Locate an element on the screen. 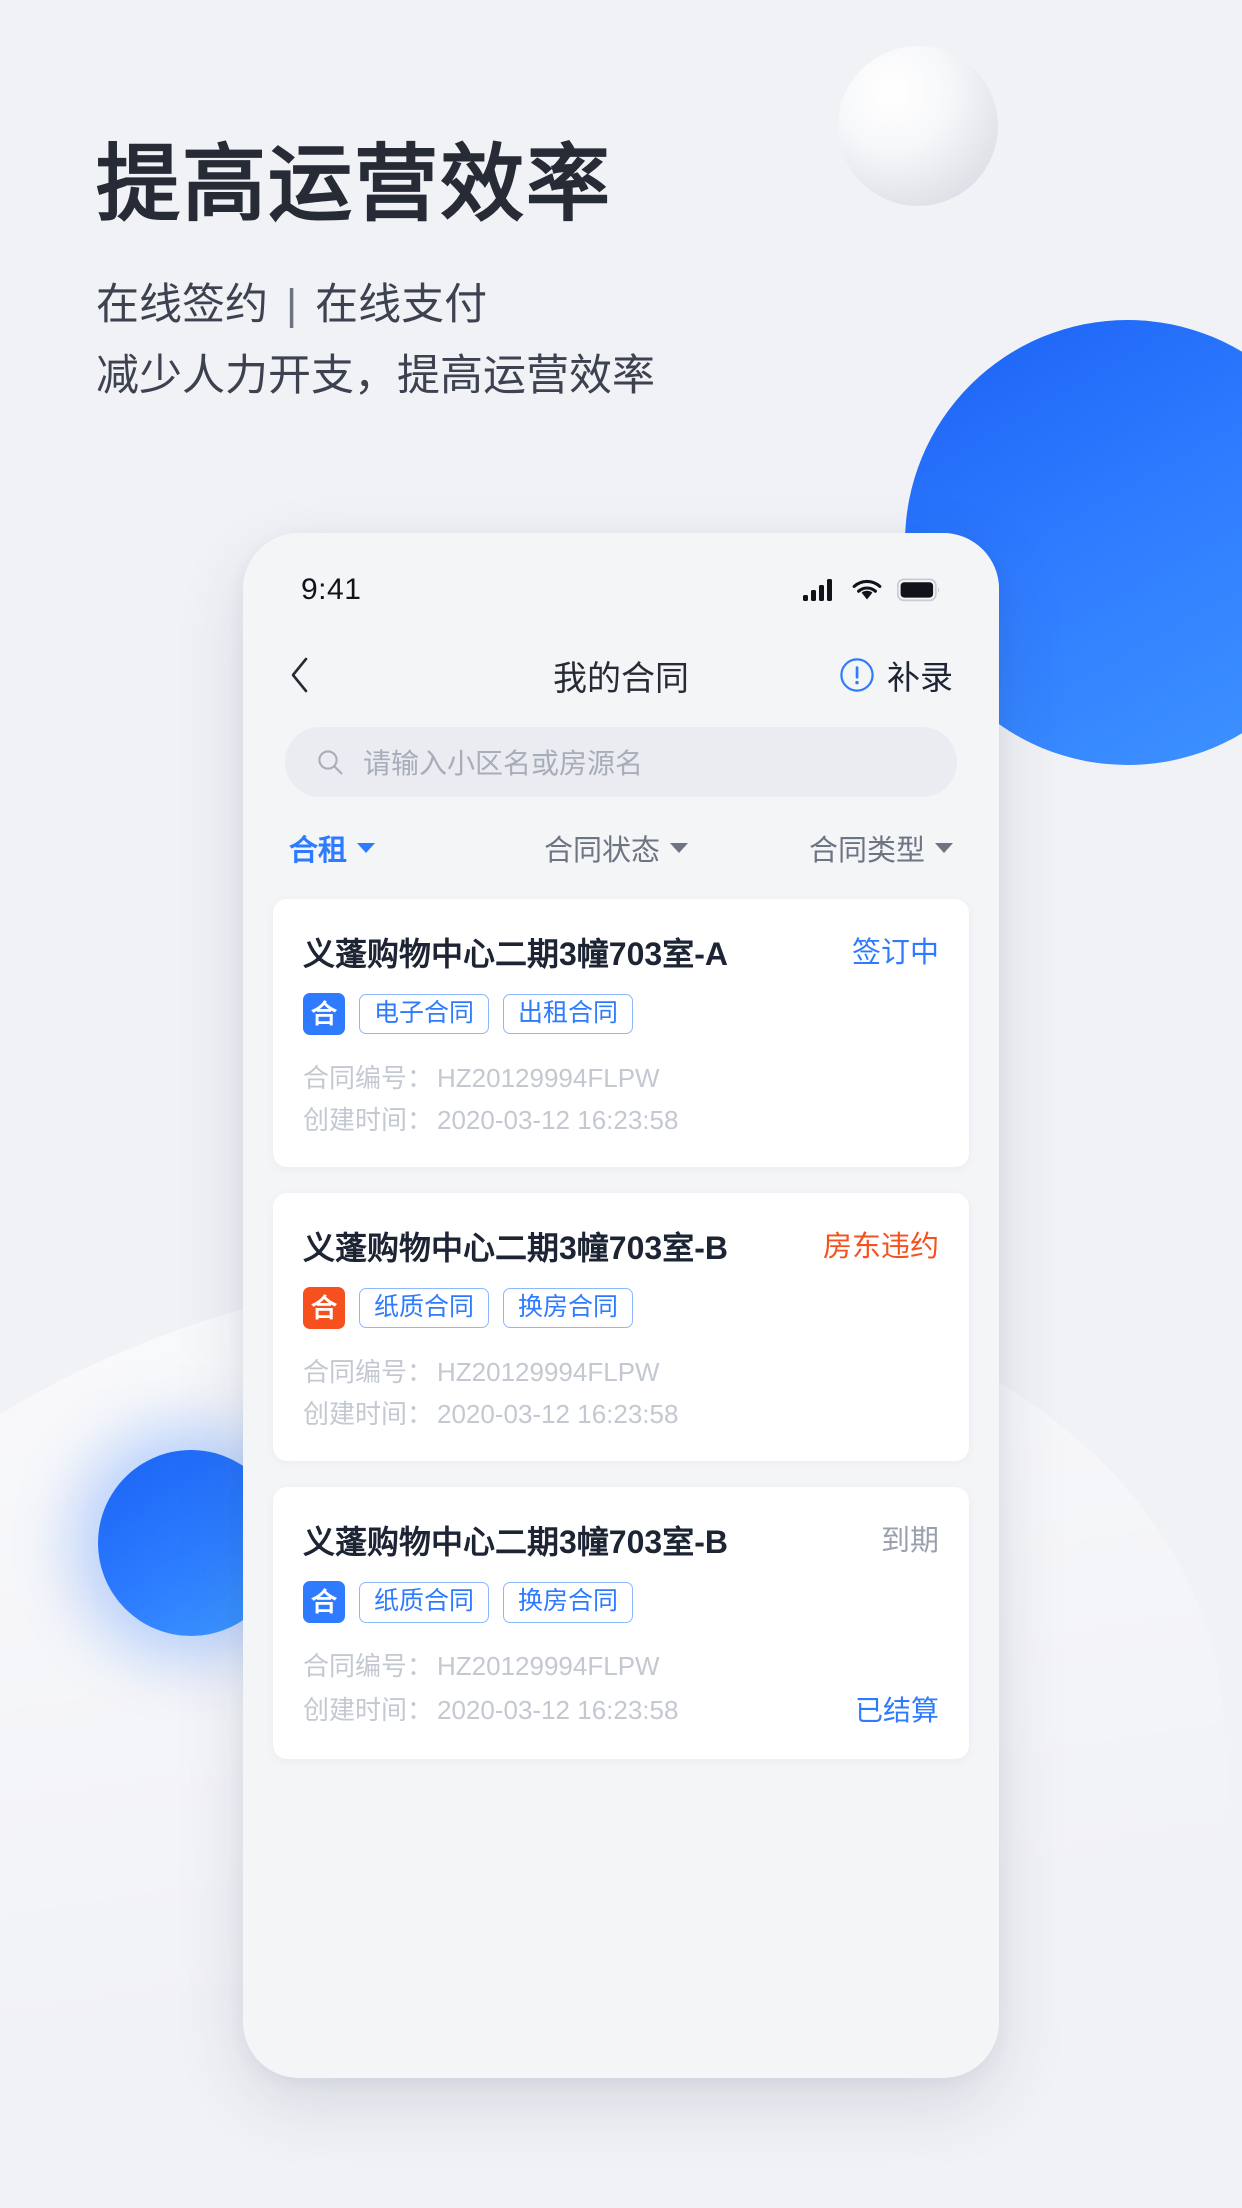 Image resolution: width=1242 pixels, height=2208 pixels. card-header: 义蓬购物中心二期3幢703室-B 房东违约 is located at coordinates (621, 1246).